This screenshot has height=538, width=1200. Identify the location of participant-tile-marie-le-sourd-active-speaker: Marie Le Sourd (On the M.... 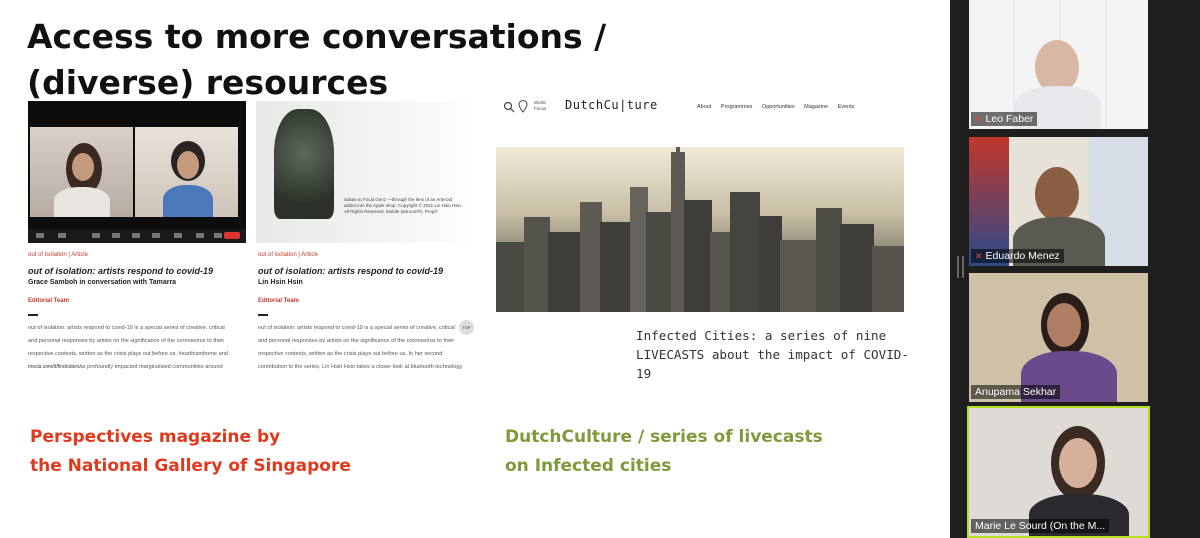
(1058, 472).